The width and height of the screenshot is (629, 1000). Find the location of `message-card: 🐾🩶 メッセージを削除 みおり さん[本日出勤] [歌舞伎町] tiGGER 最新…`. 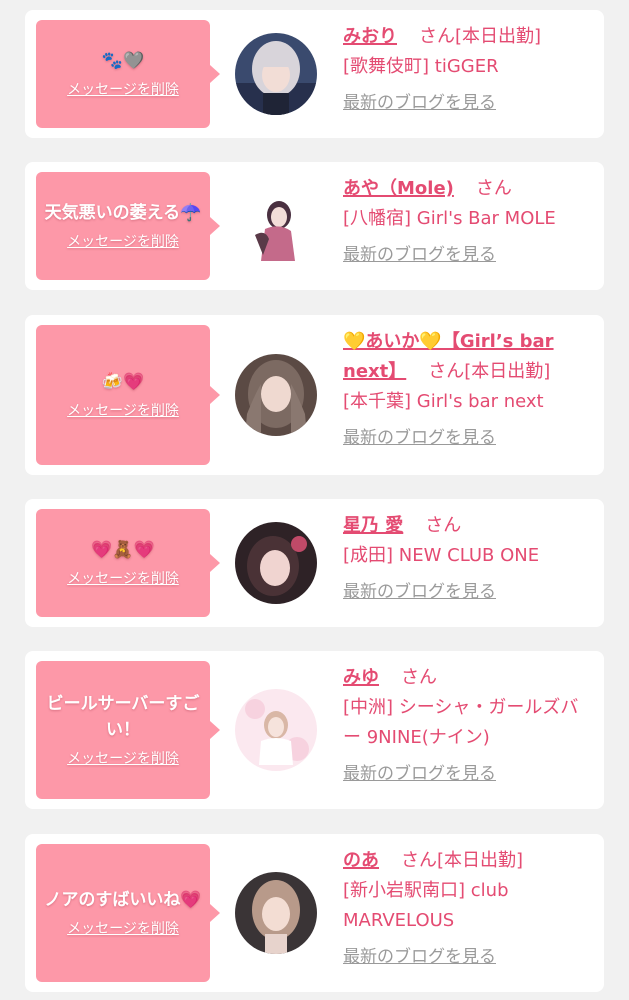

message-card: 🐾🩶 メッセージを削除 みおり さん[本日出勤] [歌舞伎町] tiGGER 最新… is located at coordinates (314, 74).